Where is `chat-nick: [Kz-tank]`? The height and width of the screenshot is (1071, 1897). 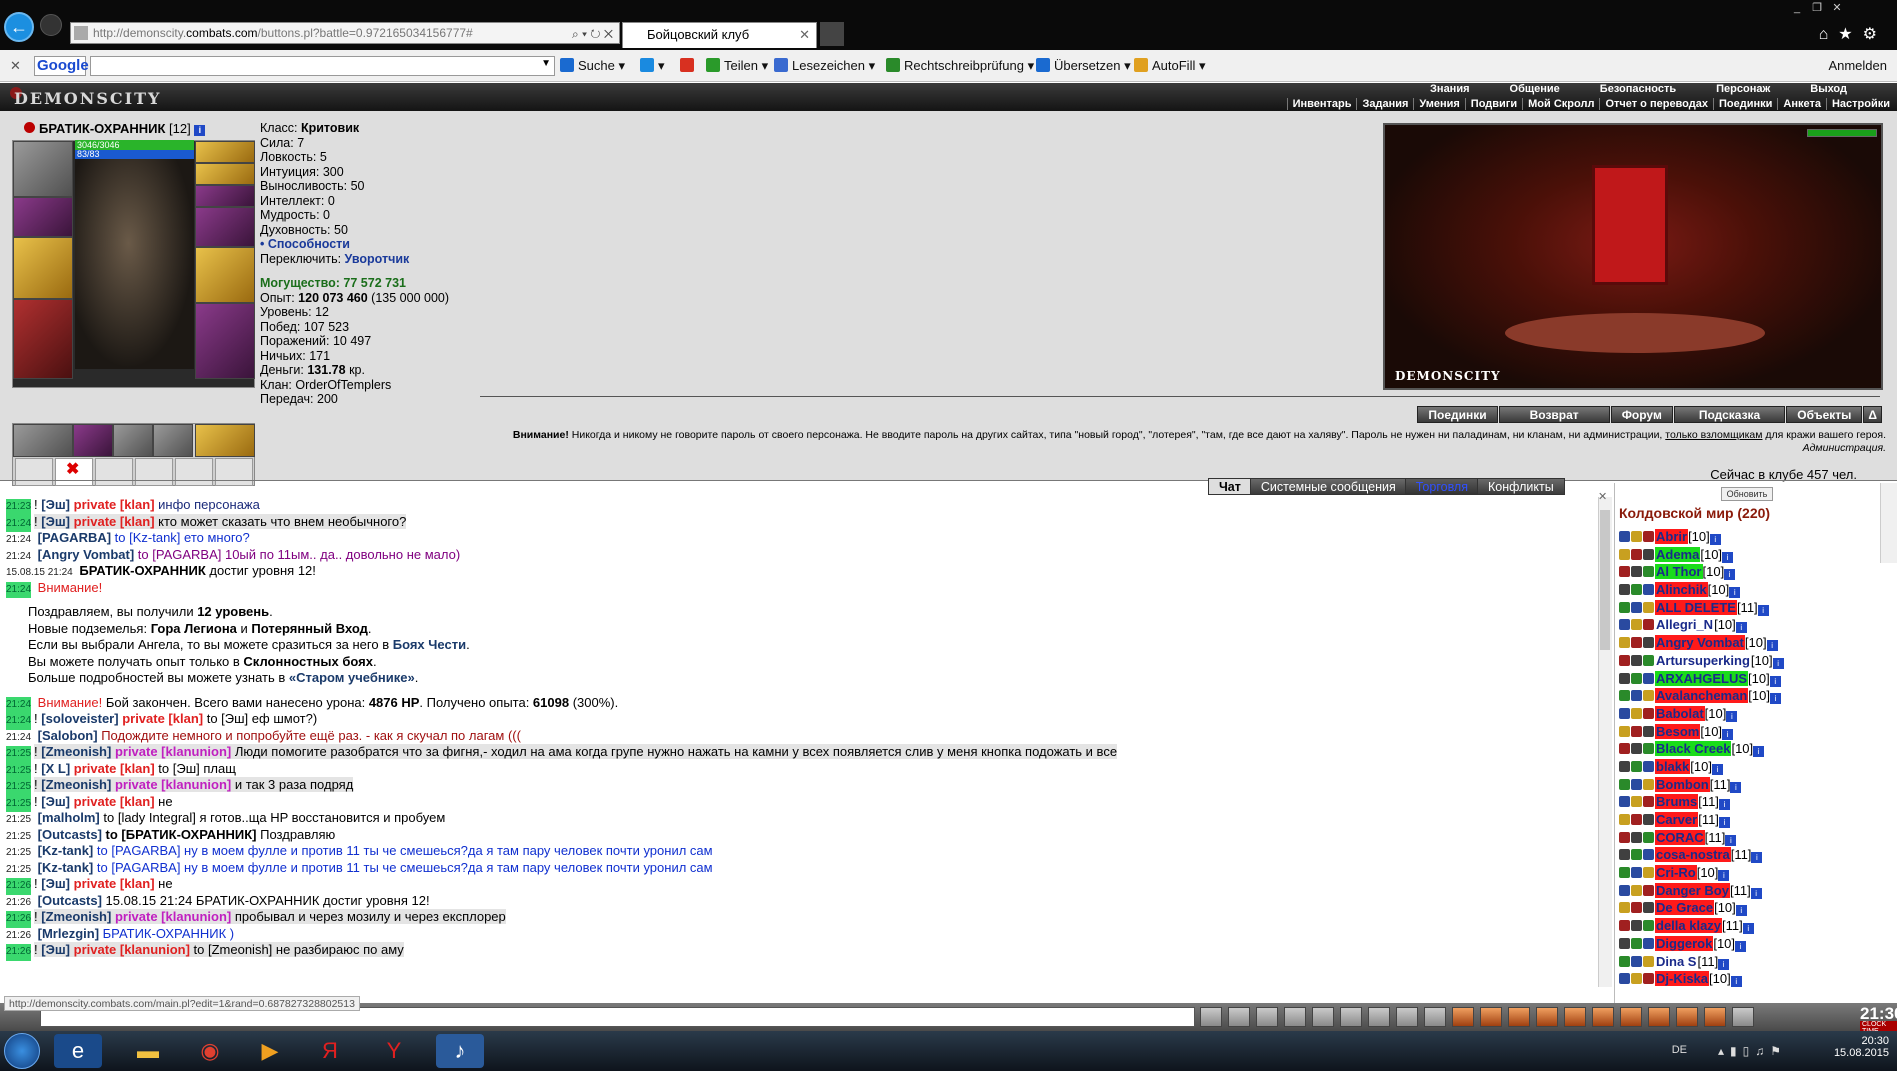
chat-nick: [Kz-tank] is located at coordinates (65, 867).